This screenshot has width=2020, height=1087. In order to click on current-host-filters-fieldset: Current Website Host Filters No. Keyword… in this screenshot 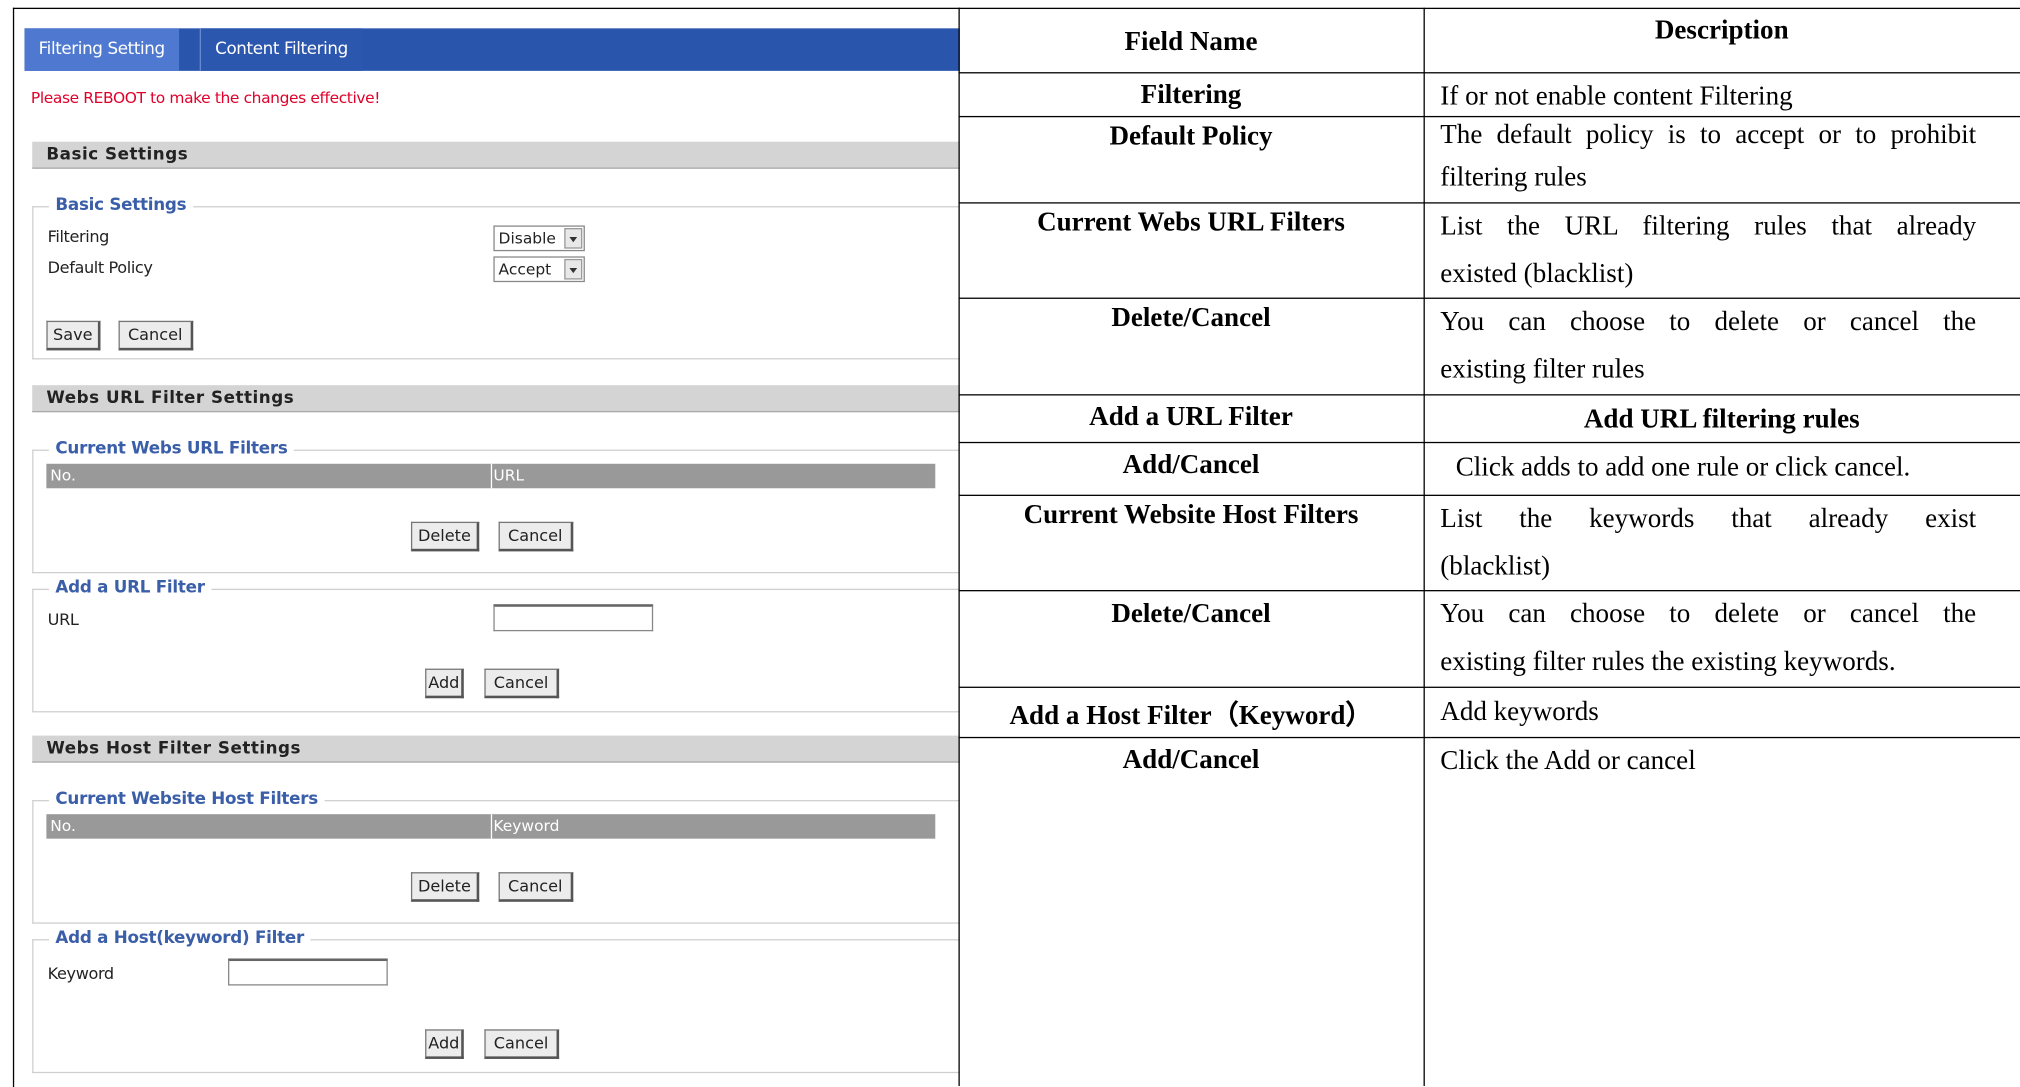, I will do `click(496, 856)`.